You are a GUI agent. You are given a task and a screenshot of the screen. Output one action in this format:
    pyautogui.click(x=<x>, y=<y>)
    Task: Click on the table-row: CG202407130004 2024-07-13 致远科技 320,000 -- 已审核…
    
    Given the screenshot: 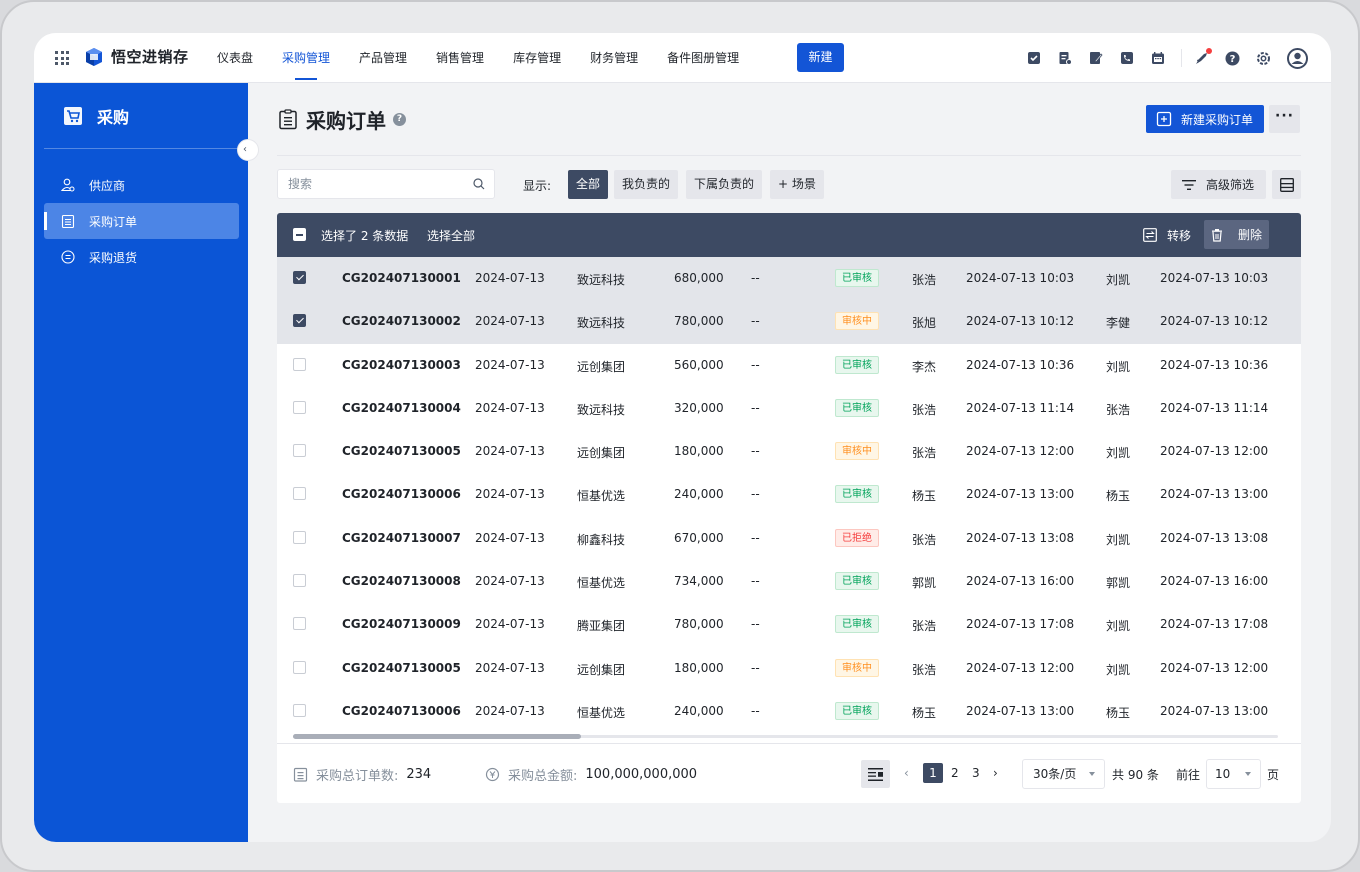 What is the action you would take?
    pyautogui.click(x=789, y=408)
    